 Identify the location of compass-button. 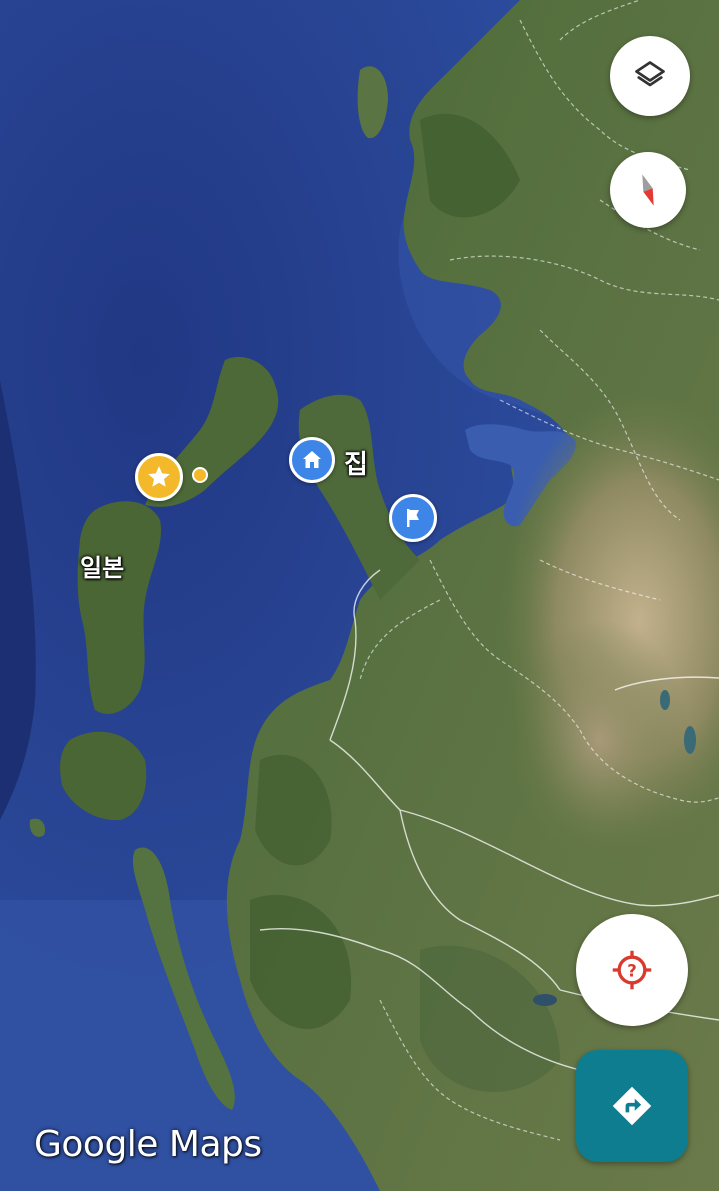
(648, 190).